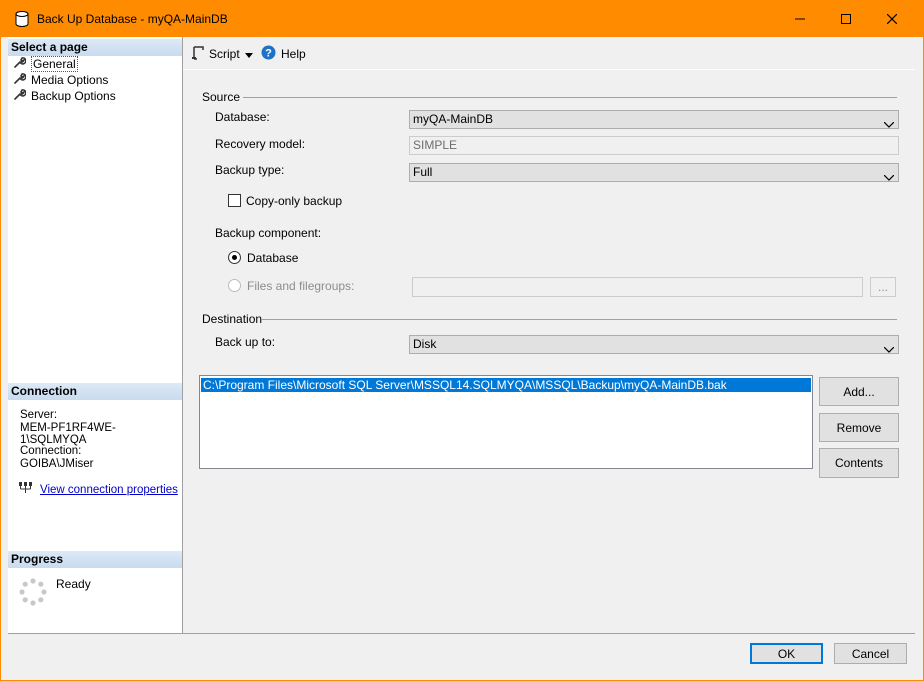  Describe the element at coordinates (870, 653) in the screenshot. I see `cancel-button: Cancel` at that location.